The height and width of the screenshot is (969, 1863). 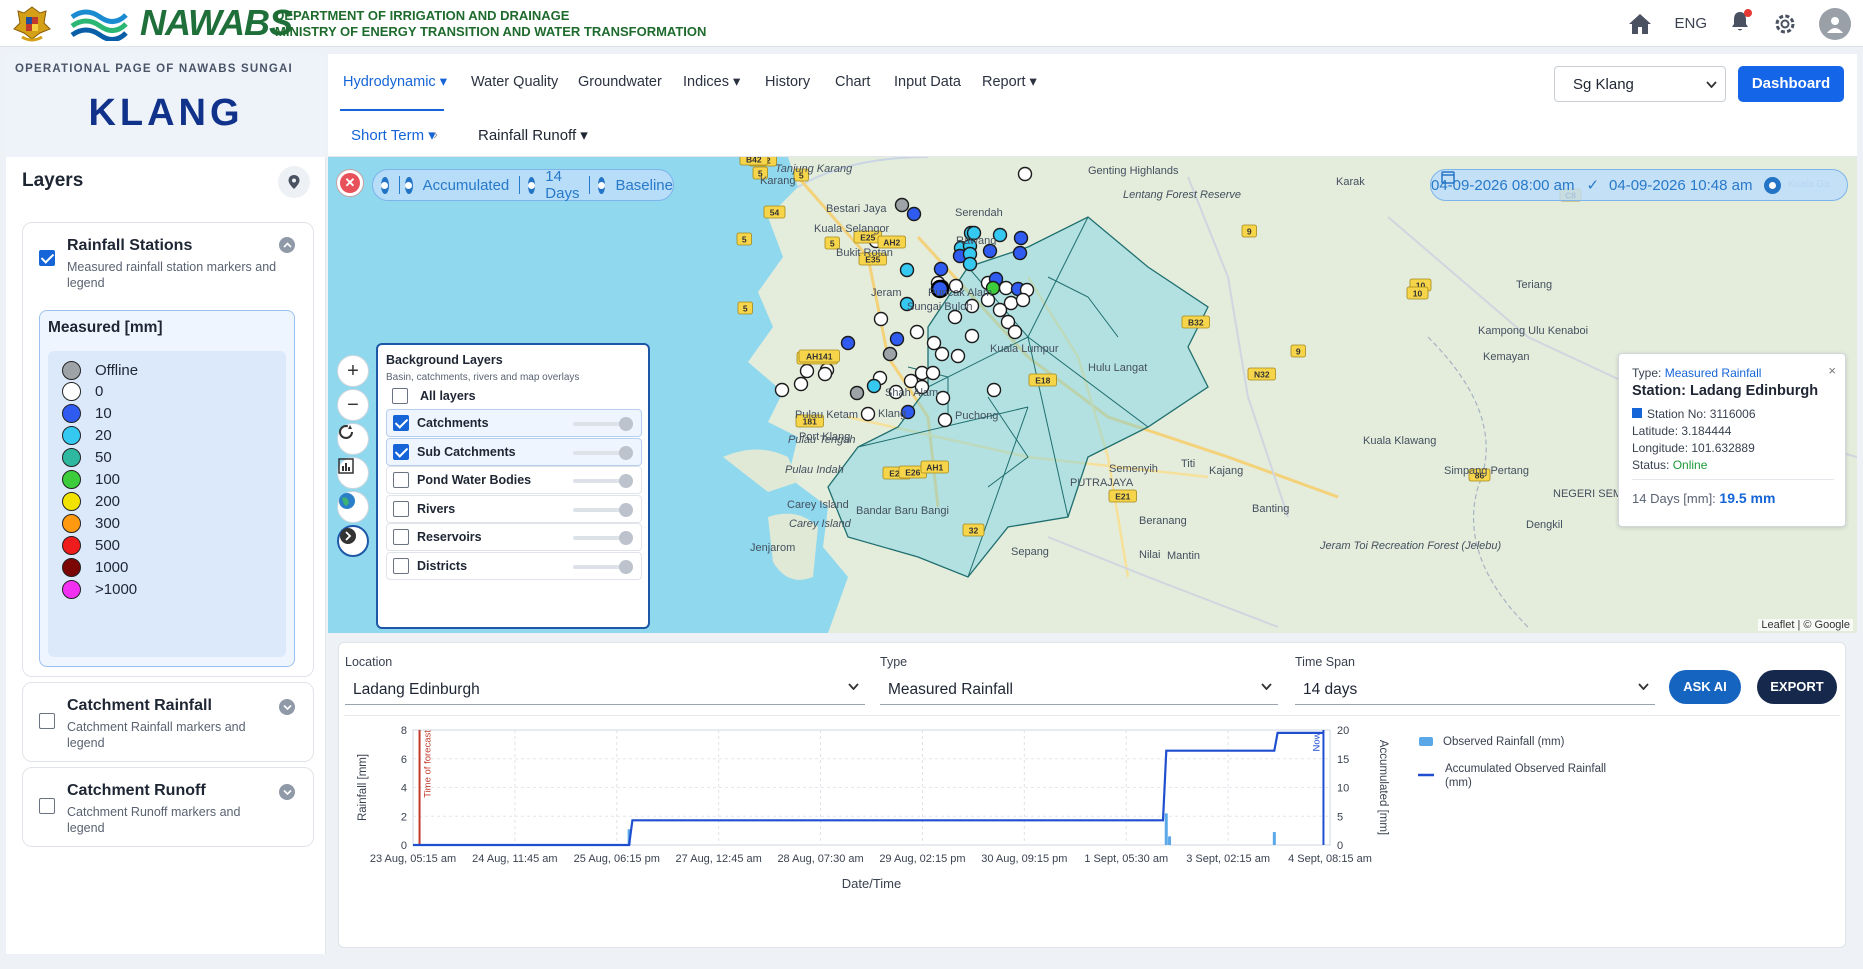 What do you see at coordinates (1791, 84) in the screenshot?
I see `dashboard-button: Dashboard` at bounding box center [1791, 84].